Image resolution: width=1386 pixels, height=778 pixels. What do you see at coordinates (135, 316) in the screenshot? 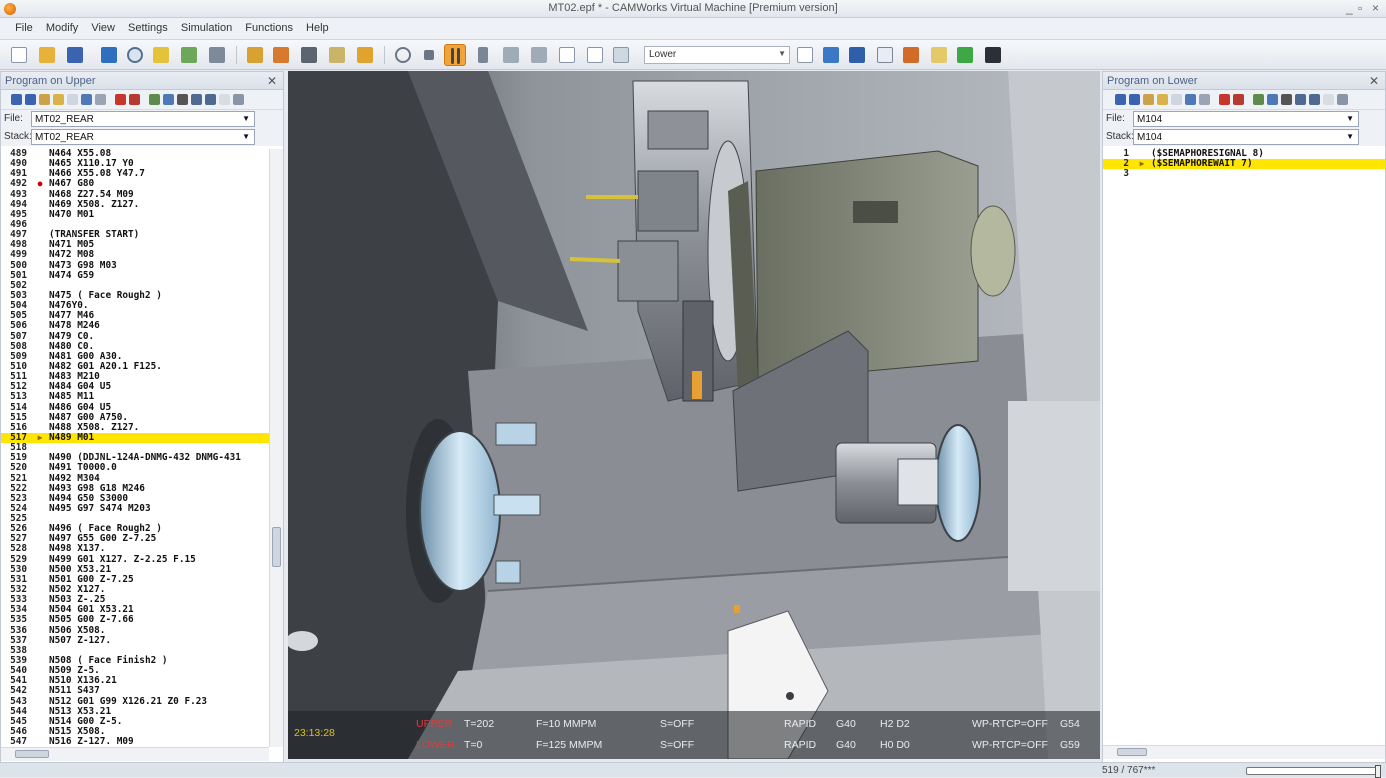
I see `code-line: 505 N477 M46` at bounding box center [135, 316].